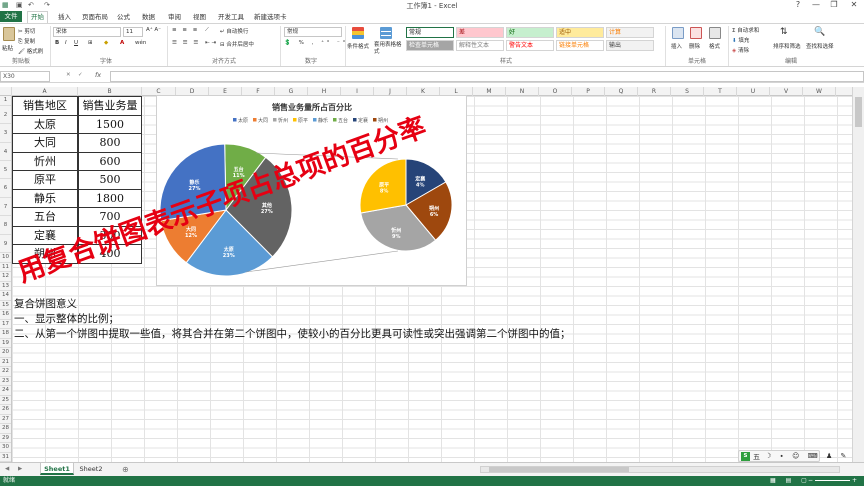 The width and height of the screenshot is (864, 486). I want to click on column-header-M: M, so click(489, 91).